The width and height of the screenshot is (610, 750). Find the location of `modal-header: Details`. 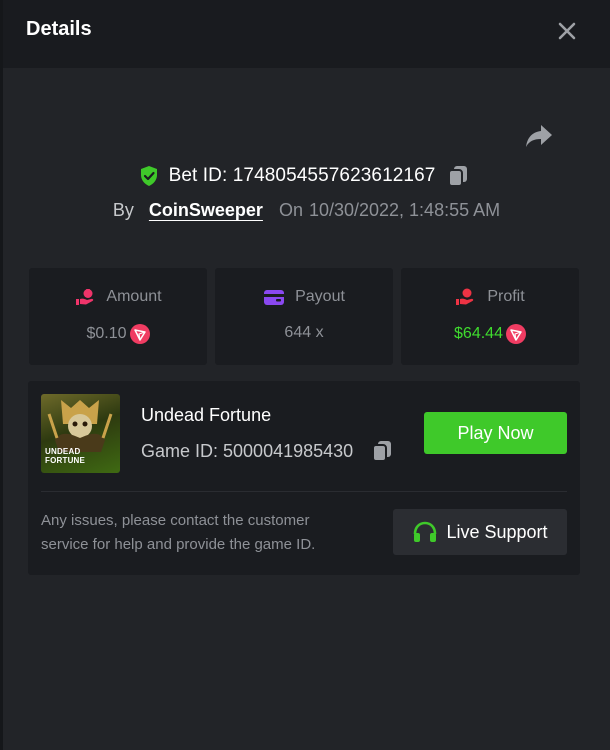

modal-header: Details is located at coordinates (306, 34).